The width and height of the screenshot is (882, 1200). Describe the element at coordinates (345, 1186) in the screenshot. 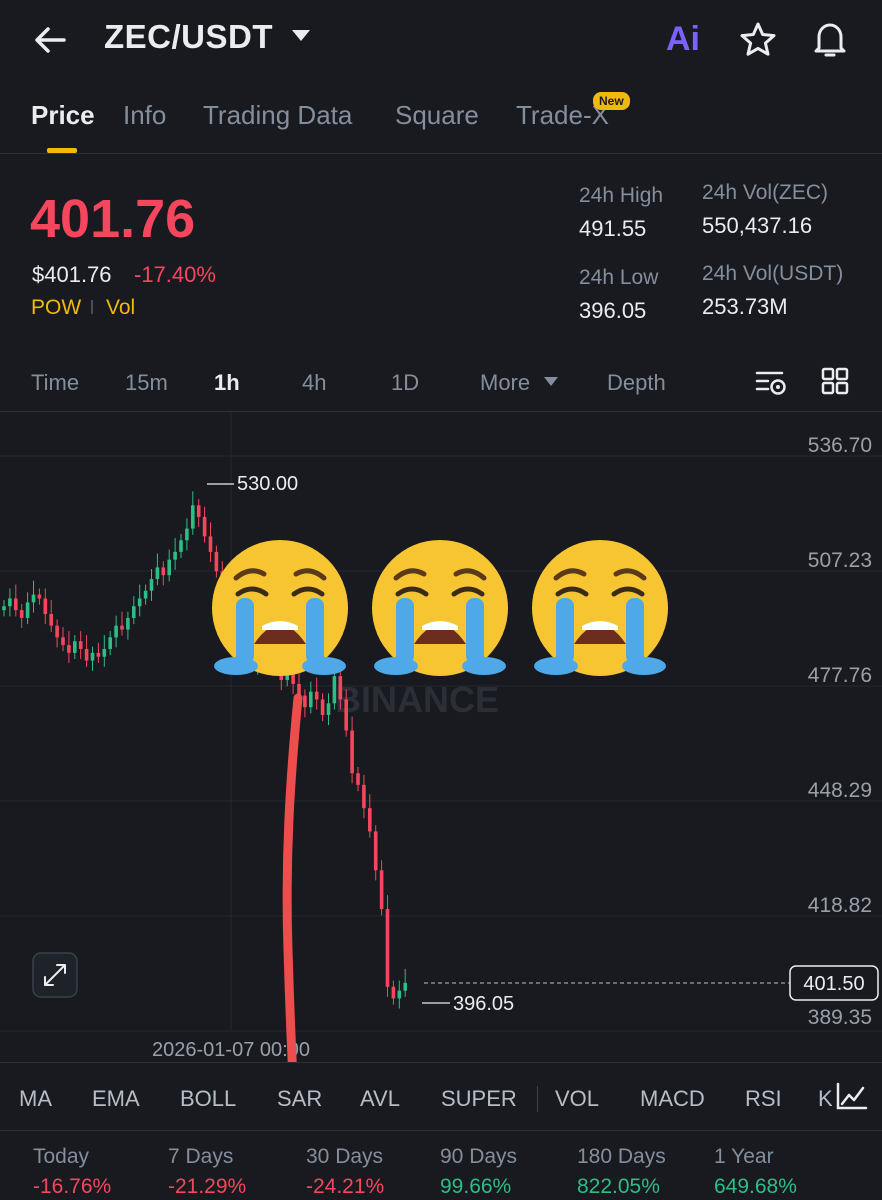

I see `performance-value: -24.21%` at that location.